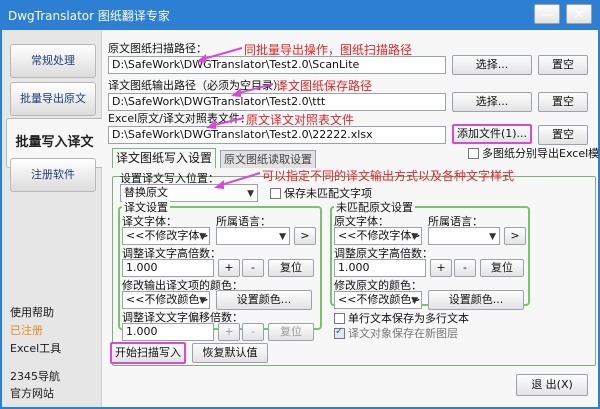 This screenshot has width=600, height=409. I want to click on single-line-label: 单行文本保存为多行文本, so click(408, 318).